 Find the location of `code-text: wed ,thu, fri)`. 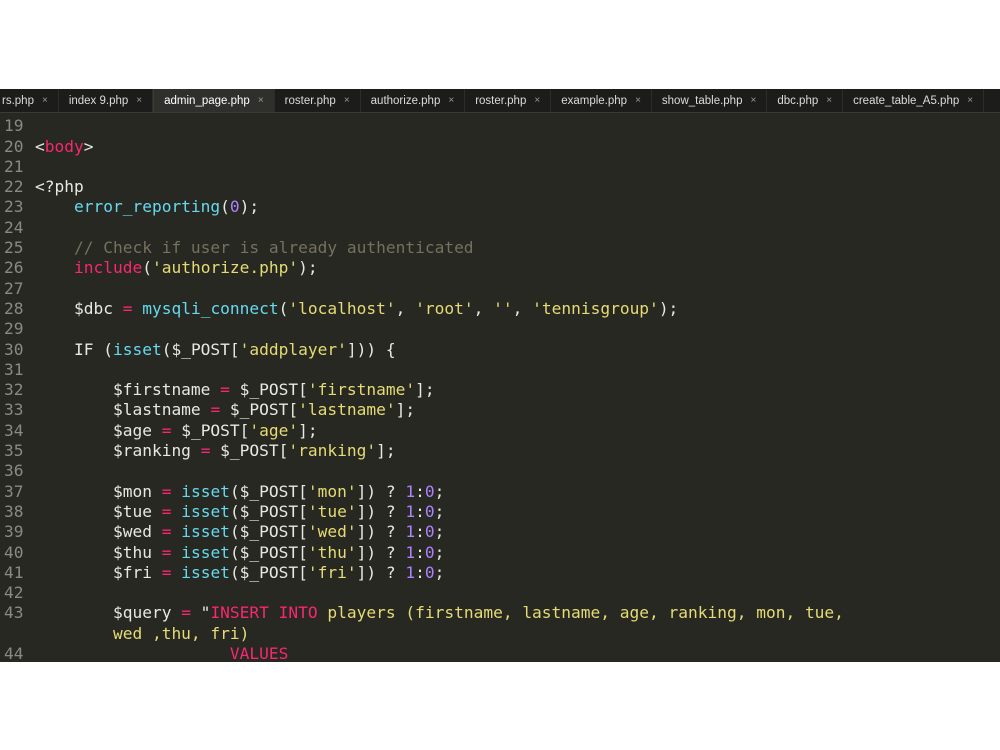

code-text: wed ,thu, fri) is located at coordinates (142, 634).